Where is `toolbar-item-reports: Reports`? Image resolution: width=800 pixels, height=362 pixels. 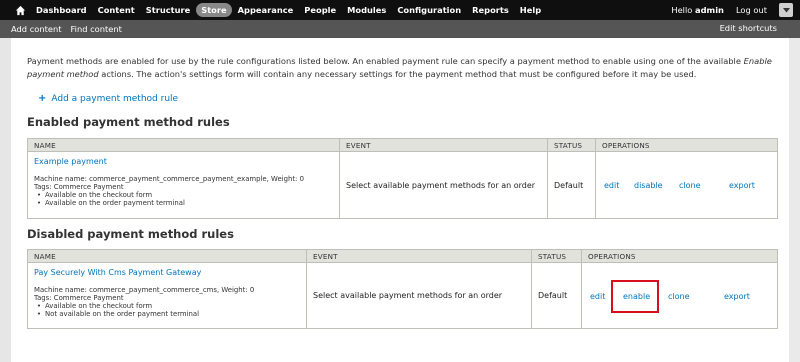 toolbar-item-reports: Reports is located at coordinates (490, 10).